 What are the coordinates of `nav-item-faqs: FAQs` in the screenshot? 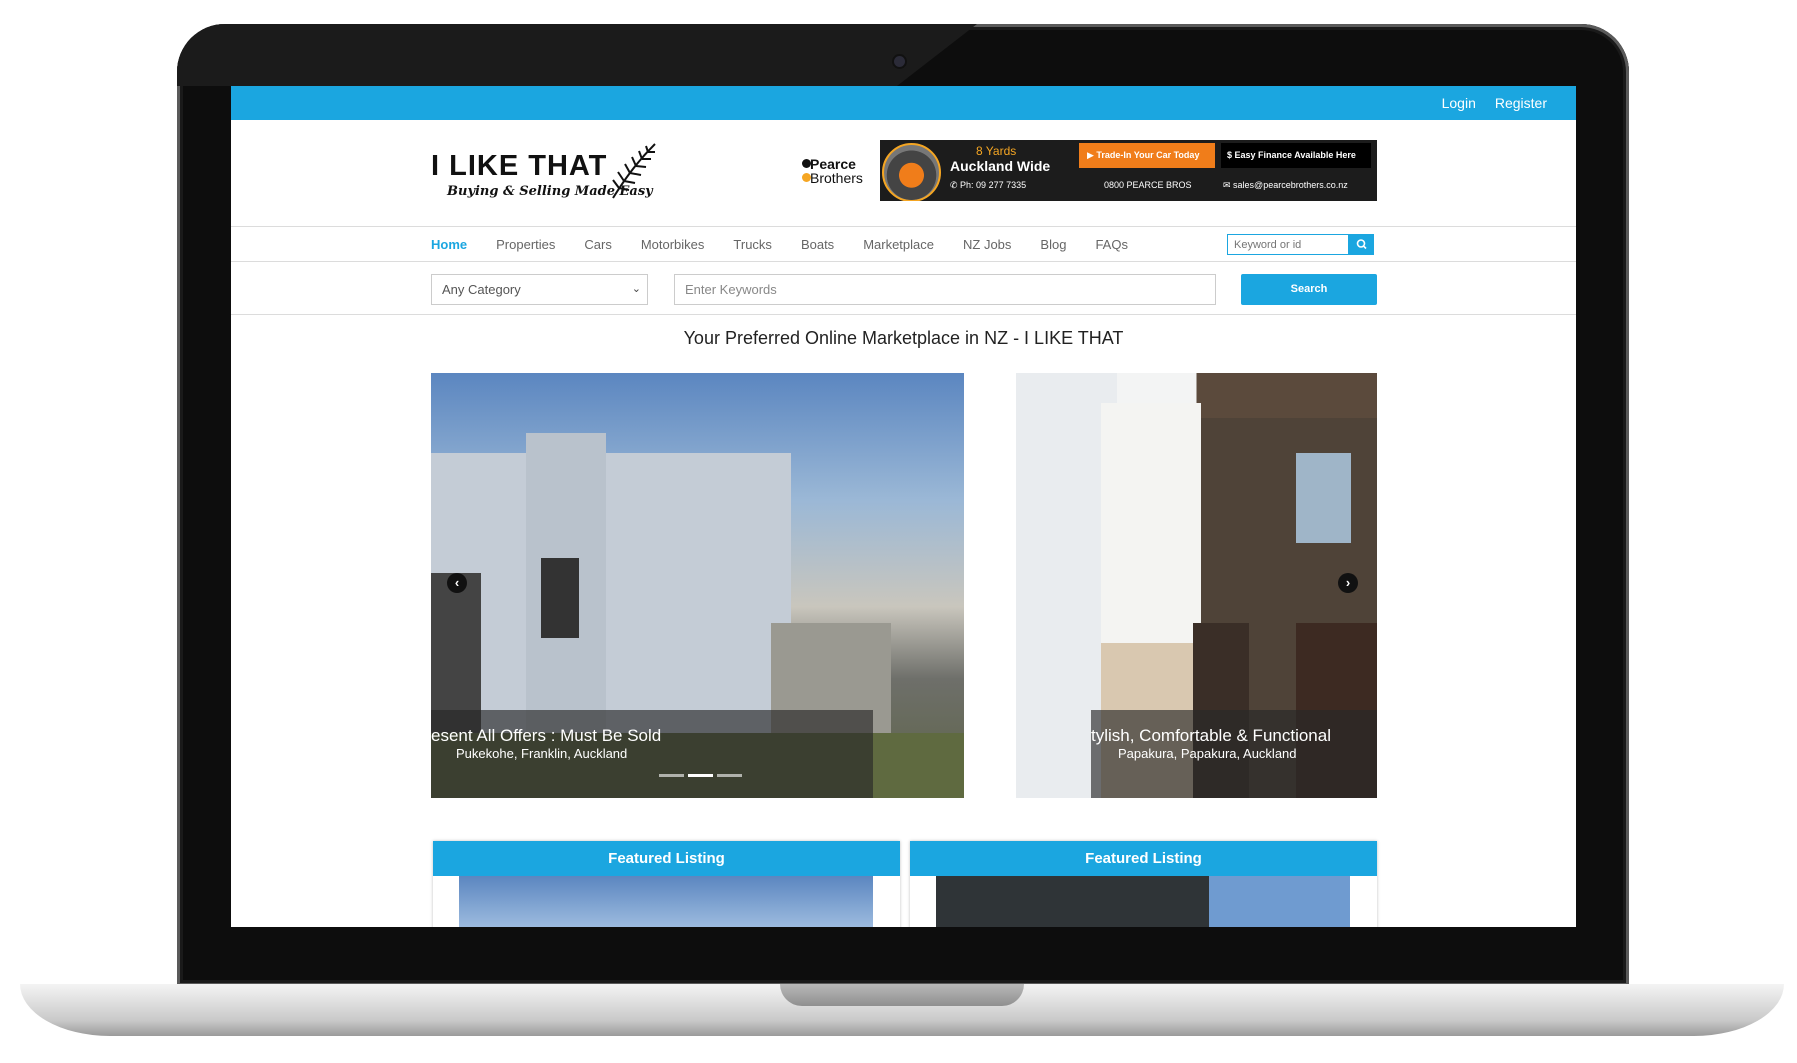 It's located at (1111, 244).